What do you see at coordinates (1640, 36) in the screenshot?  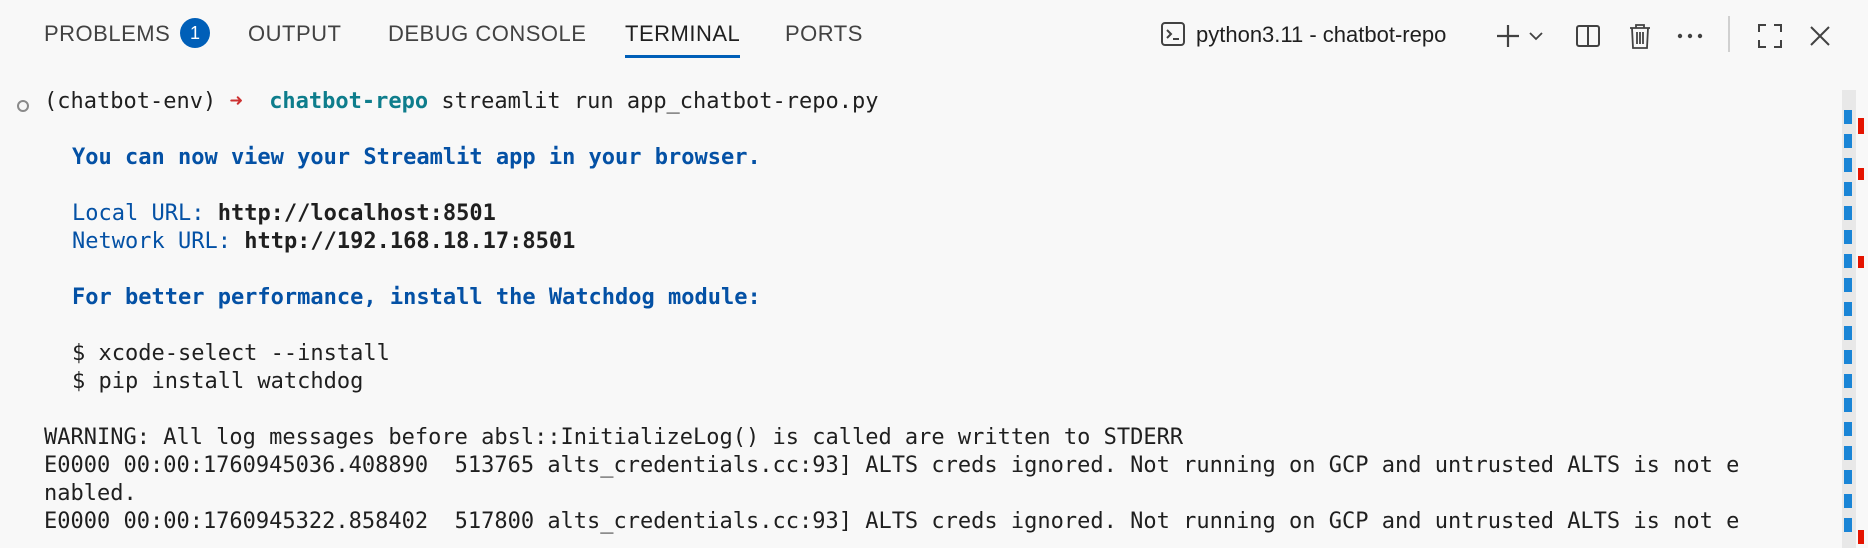 I see `trash-icon` at bounding box center [1640, 36].